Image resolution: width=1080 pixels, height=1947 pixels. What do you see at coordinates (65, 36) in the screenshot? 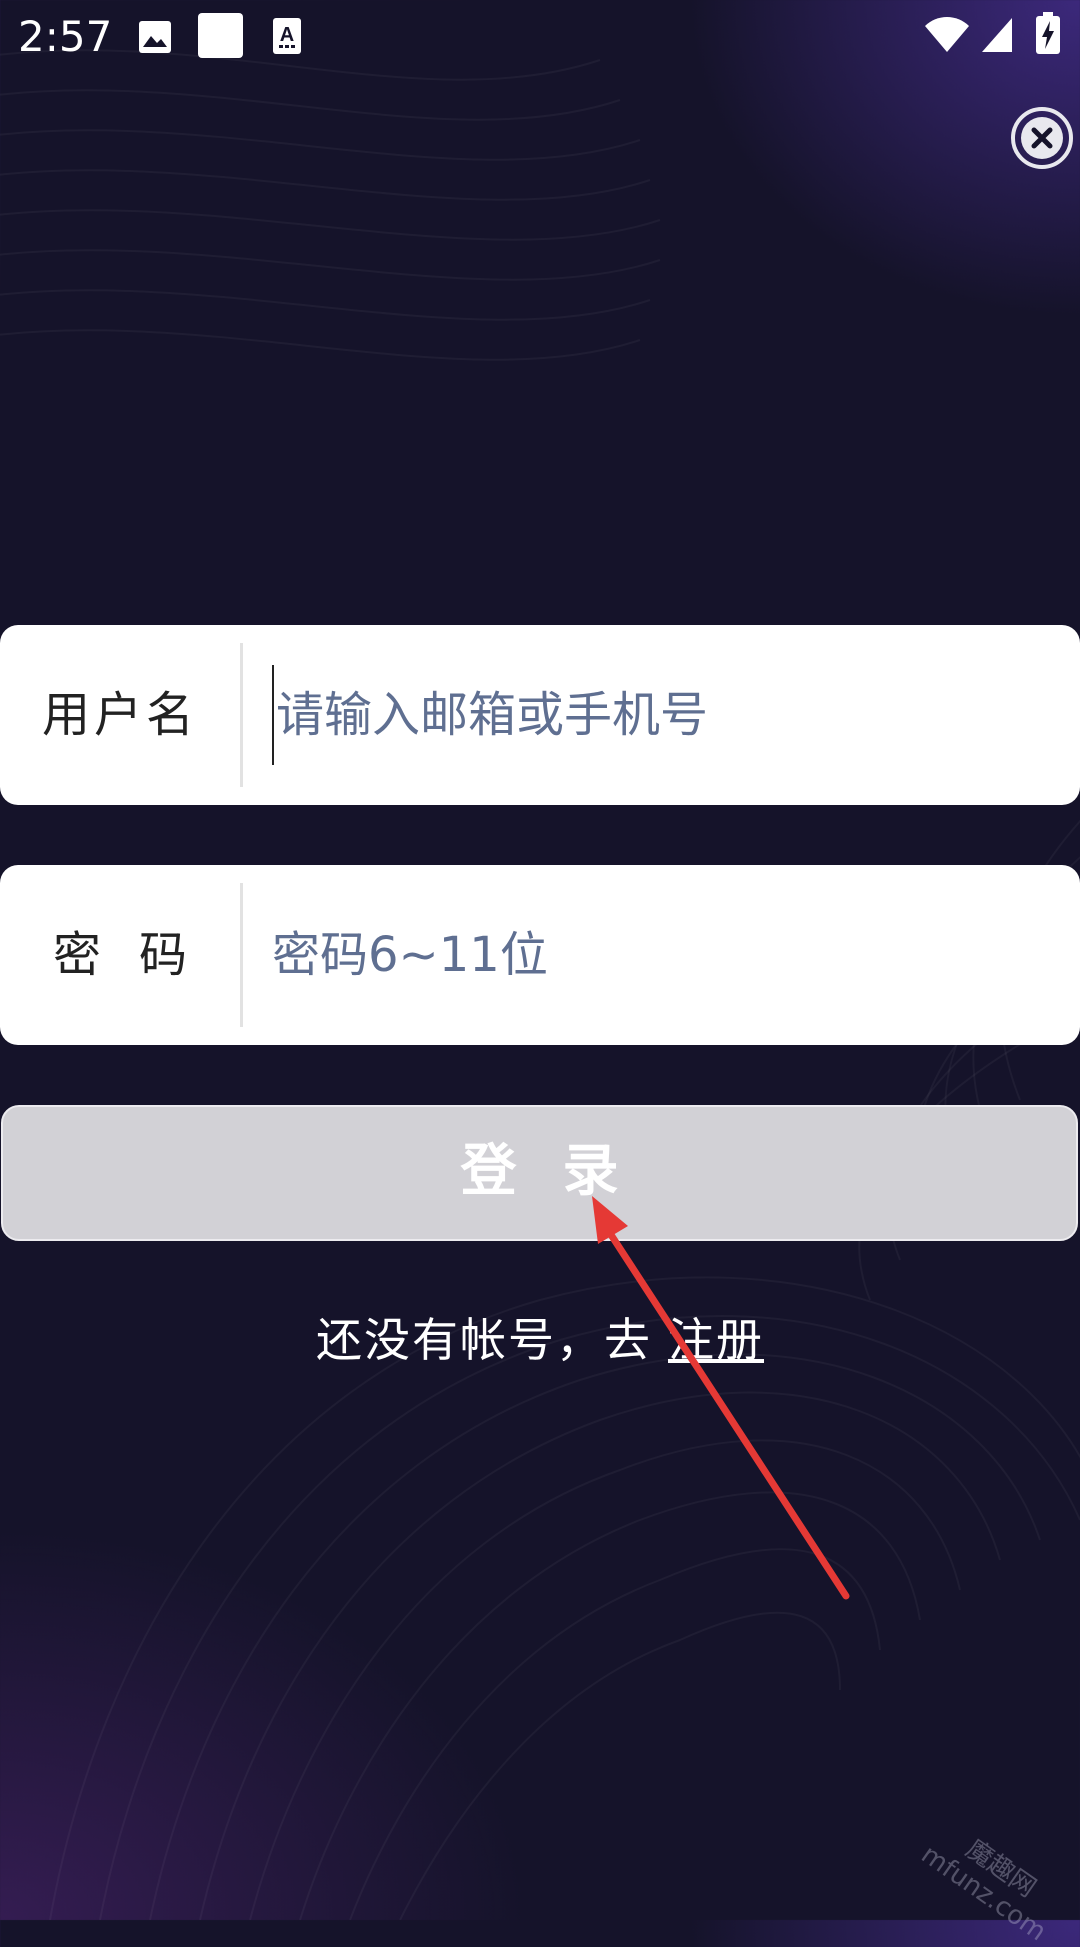
I see `status-time: 2:57` at bounding box center [65, 36].